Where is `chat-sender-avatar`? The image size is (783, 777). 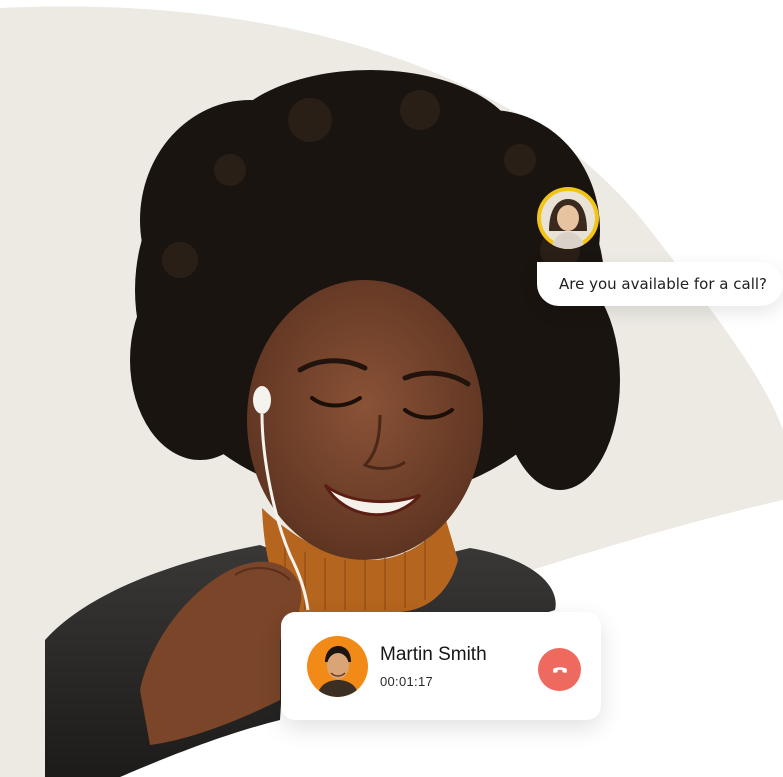 chat-sender-avatar is located at coordinates (568, 218).